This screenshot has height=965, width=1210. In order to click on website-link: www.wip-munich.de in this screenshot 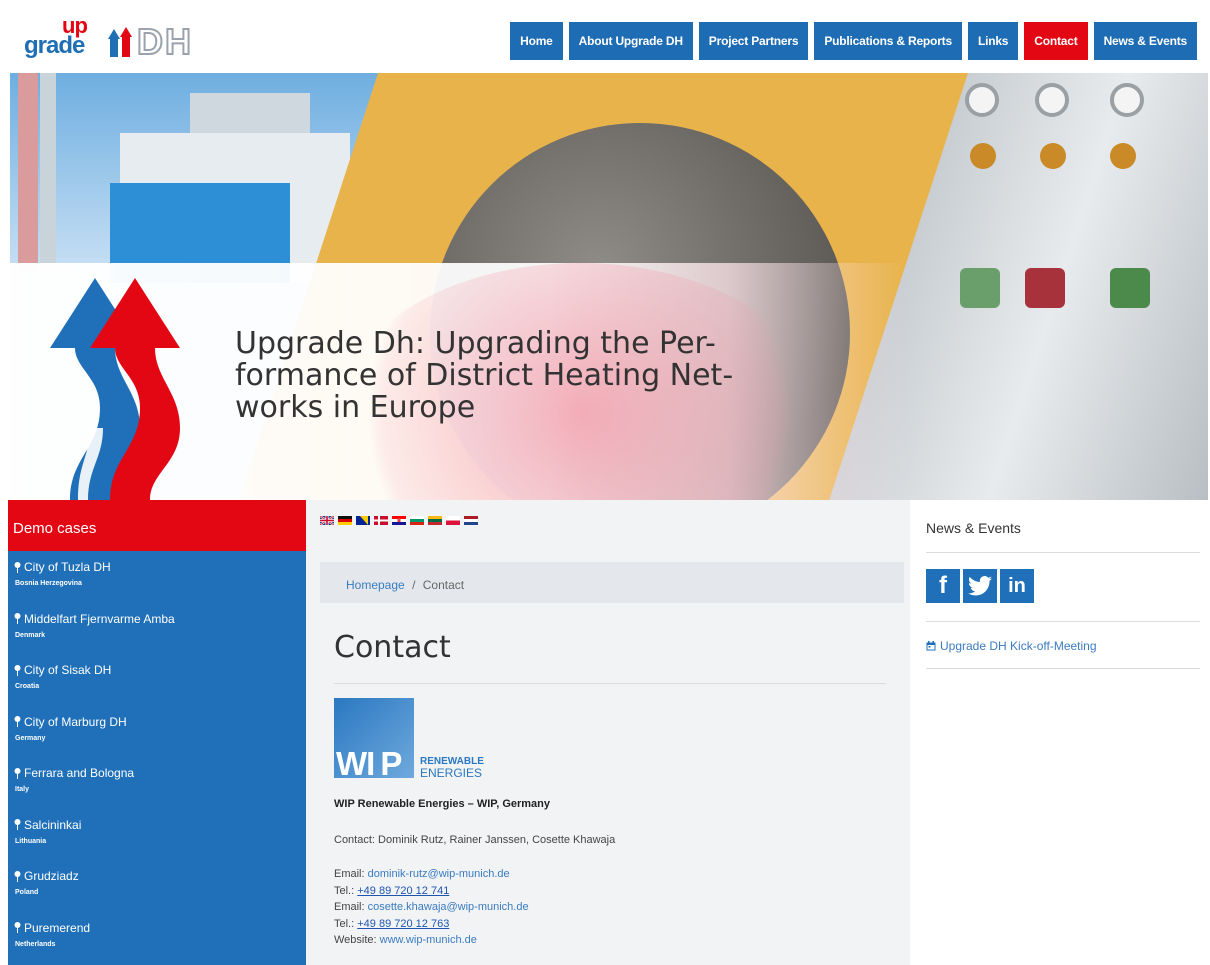, I will do `click(428, 940)`.